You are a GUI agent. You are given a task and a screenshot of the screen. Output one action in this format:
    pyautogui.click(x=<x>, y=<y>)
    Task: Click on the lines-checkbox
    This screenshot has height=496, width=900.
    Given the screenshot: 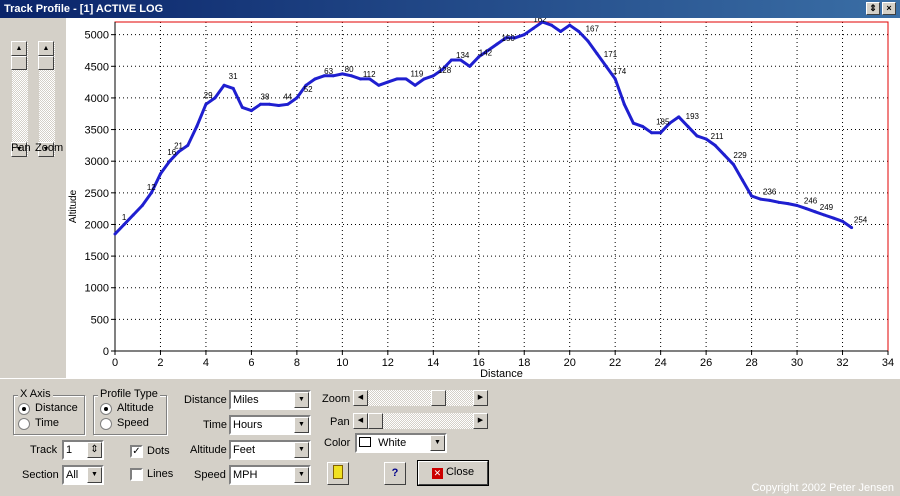 What is the action you would take?
    pyautogui.click(x=136, y=474)
    